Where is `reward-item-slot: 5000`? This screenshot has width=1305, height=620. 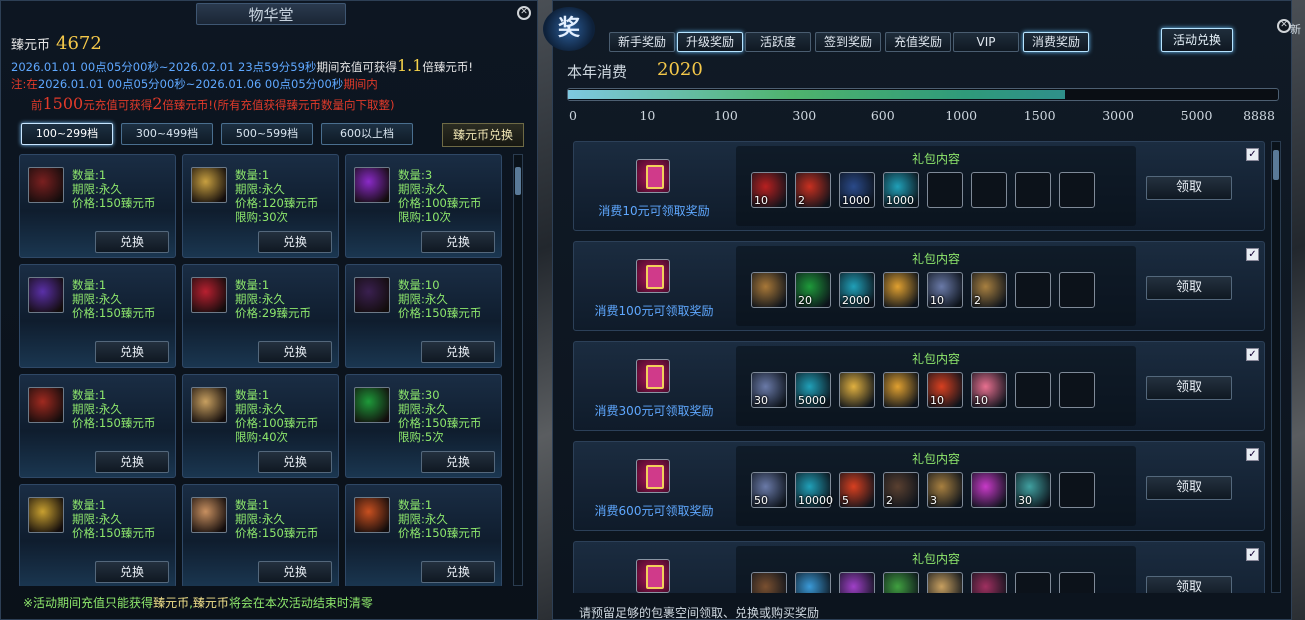
reward-item-slot: 5000 is located at coordinates (813, 390).